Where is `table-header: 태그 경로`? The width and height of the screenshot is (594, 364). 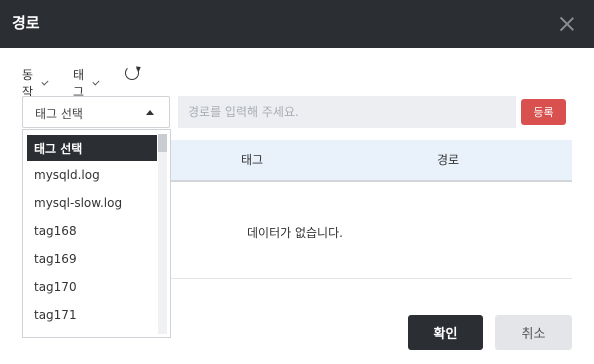 table-header: 태그 경로 is located at coordinates (371, 161).